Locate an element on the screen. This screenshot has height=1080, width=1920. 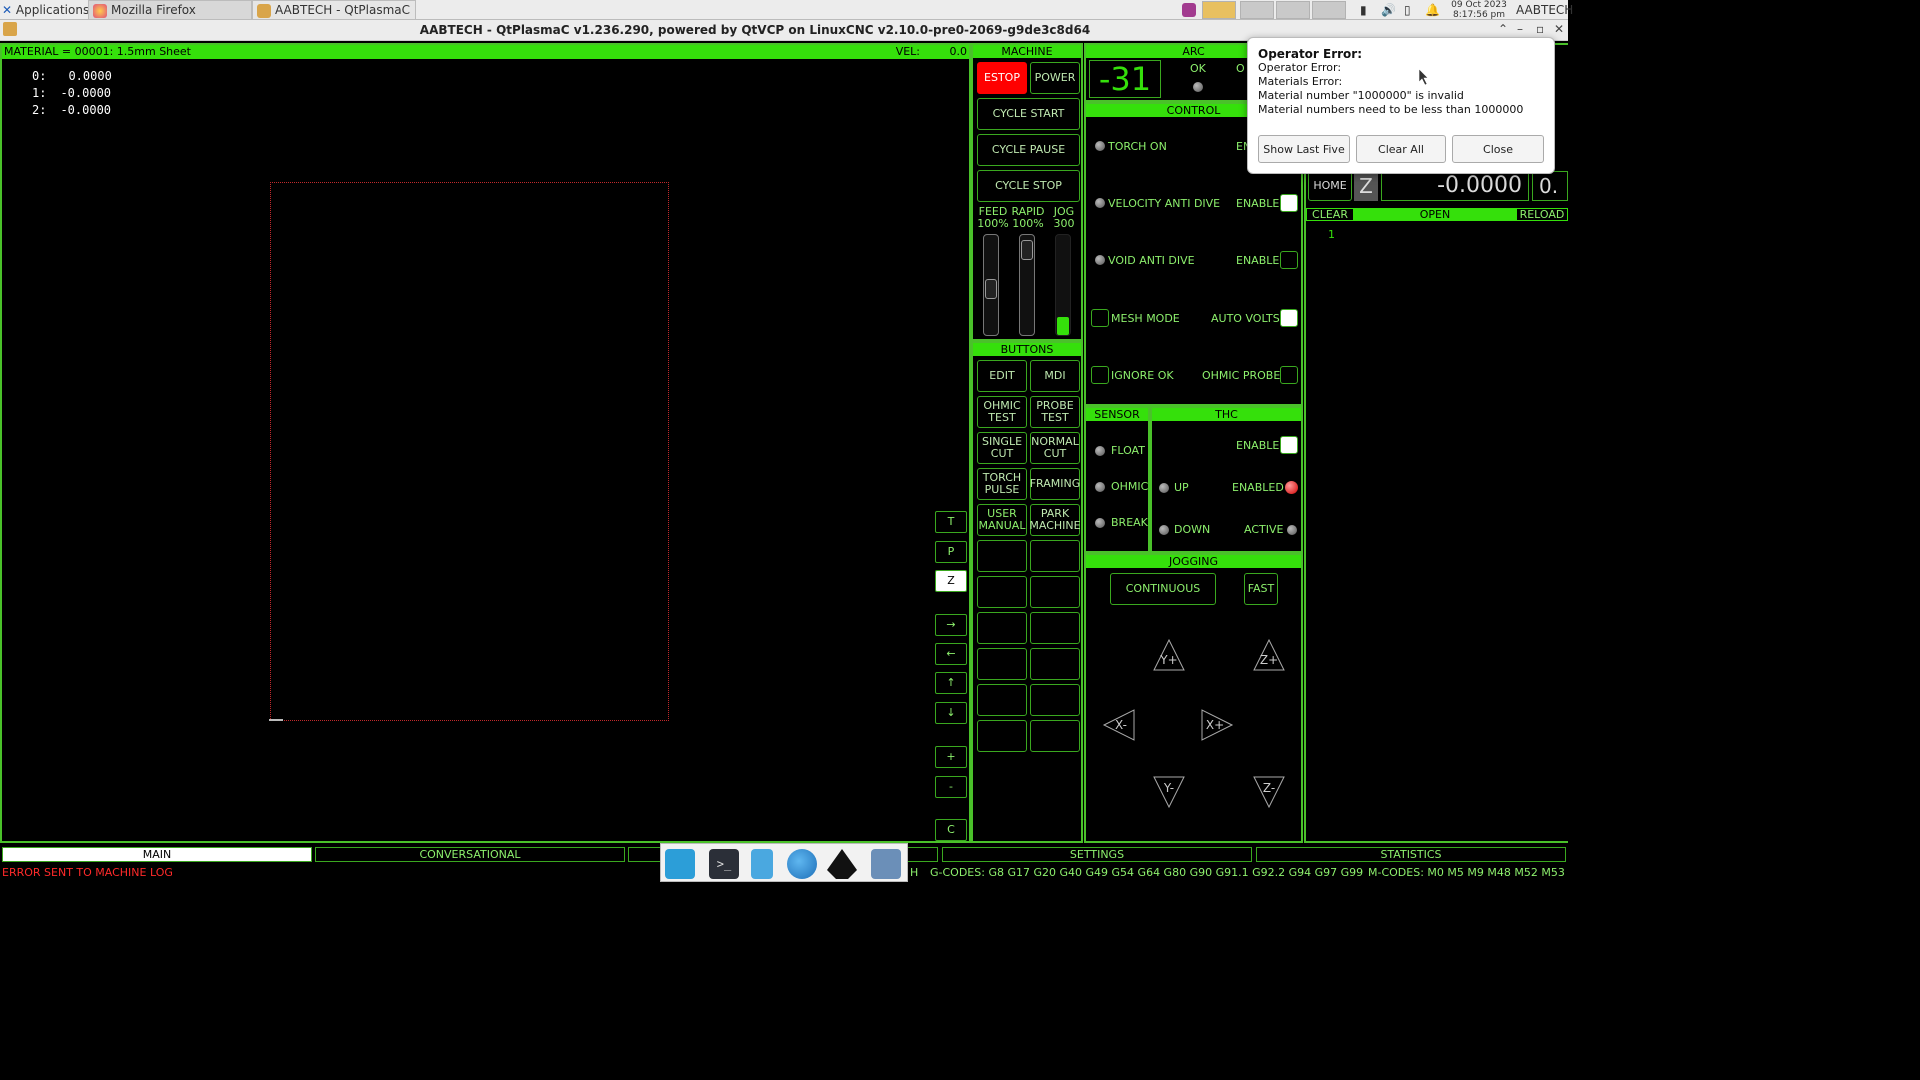
tab-settings: SETTINGS is located at coordinates (1097, 854).